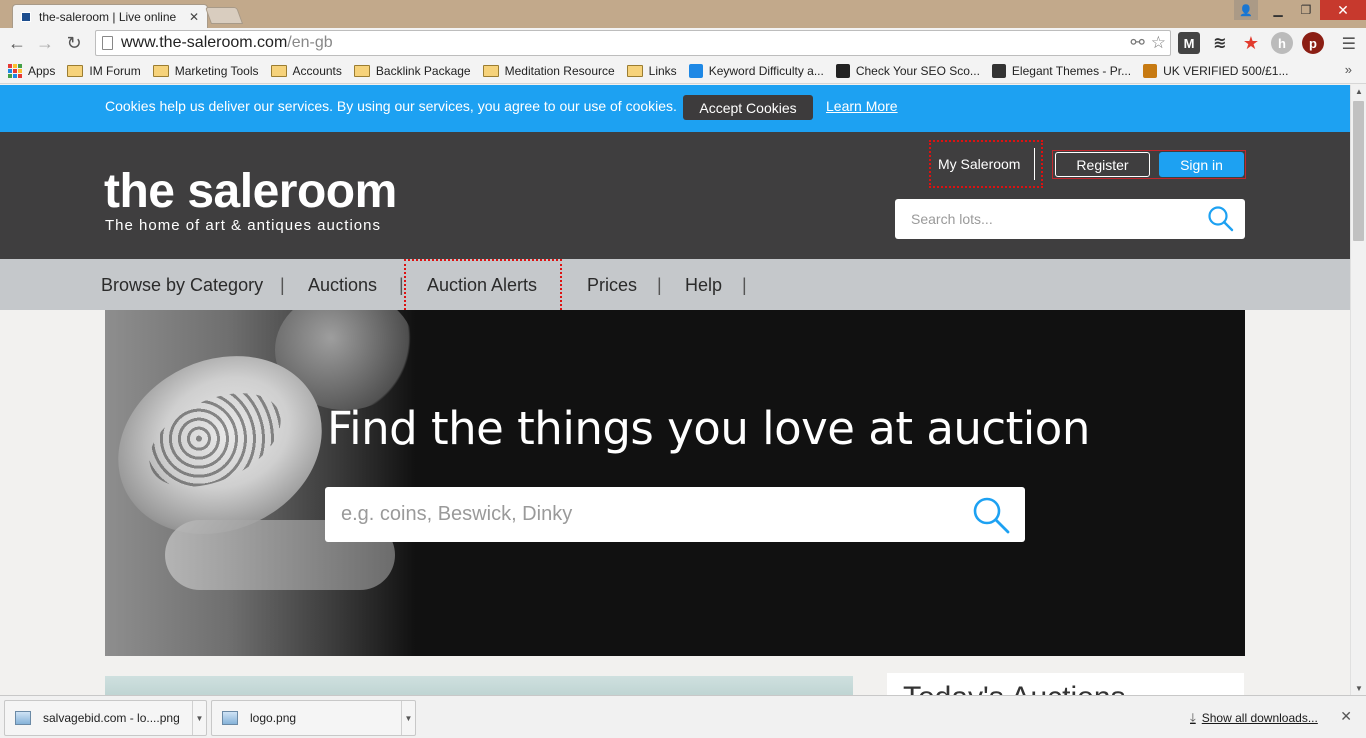  Describe the element at coordinates (1014, 688) in the screenshot. I see `todays-auctions-title: Today's Auctions` at that location.